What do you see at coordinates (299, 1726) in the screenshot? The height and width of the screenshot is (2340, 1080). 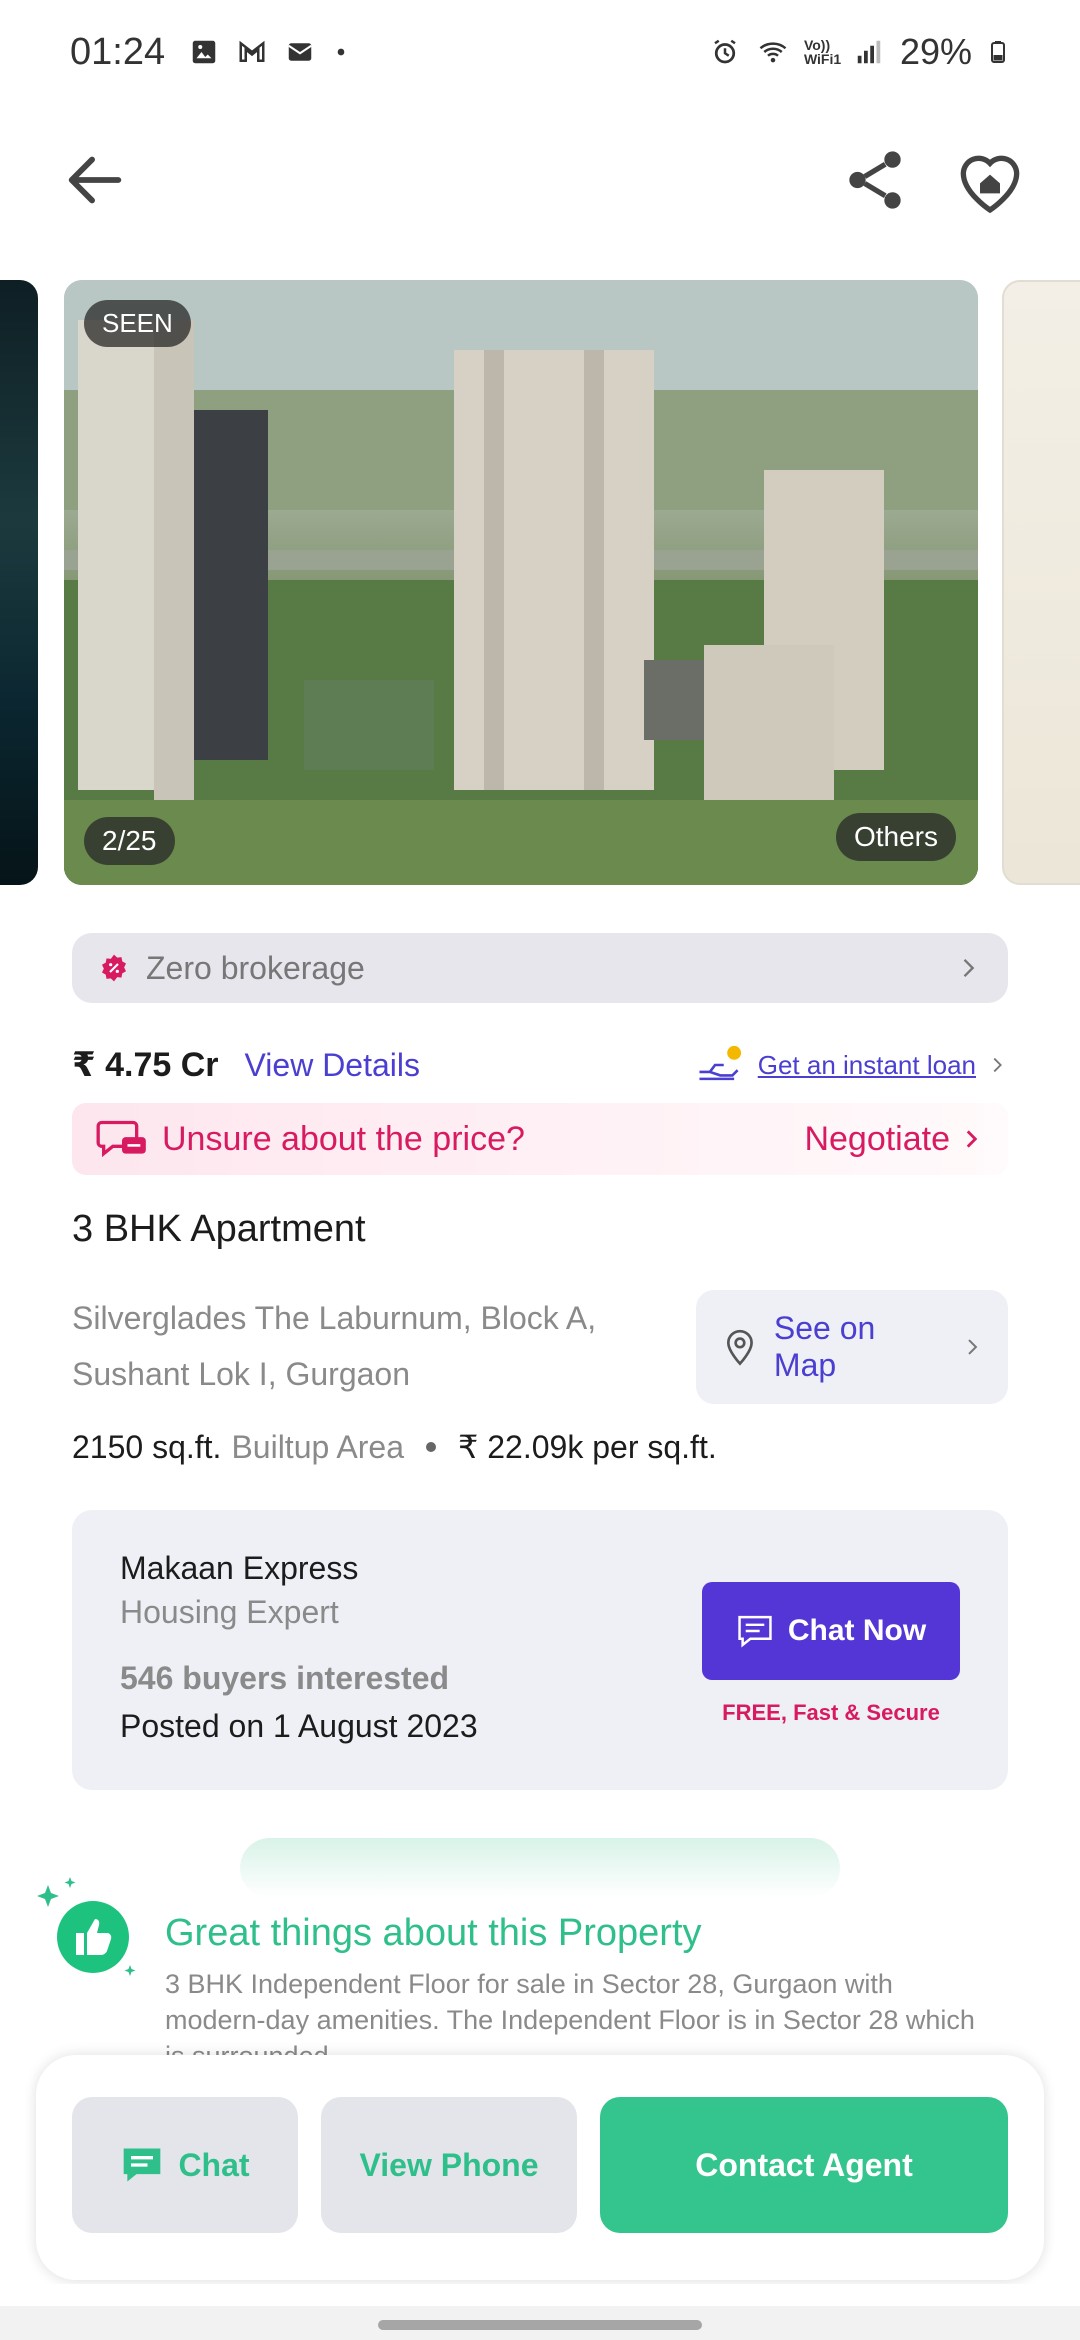 I see `posted-date: Posted on 1 August 2023` at bounding box center [299, 1726].